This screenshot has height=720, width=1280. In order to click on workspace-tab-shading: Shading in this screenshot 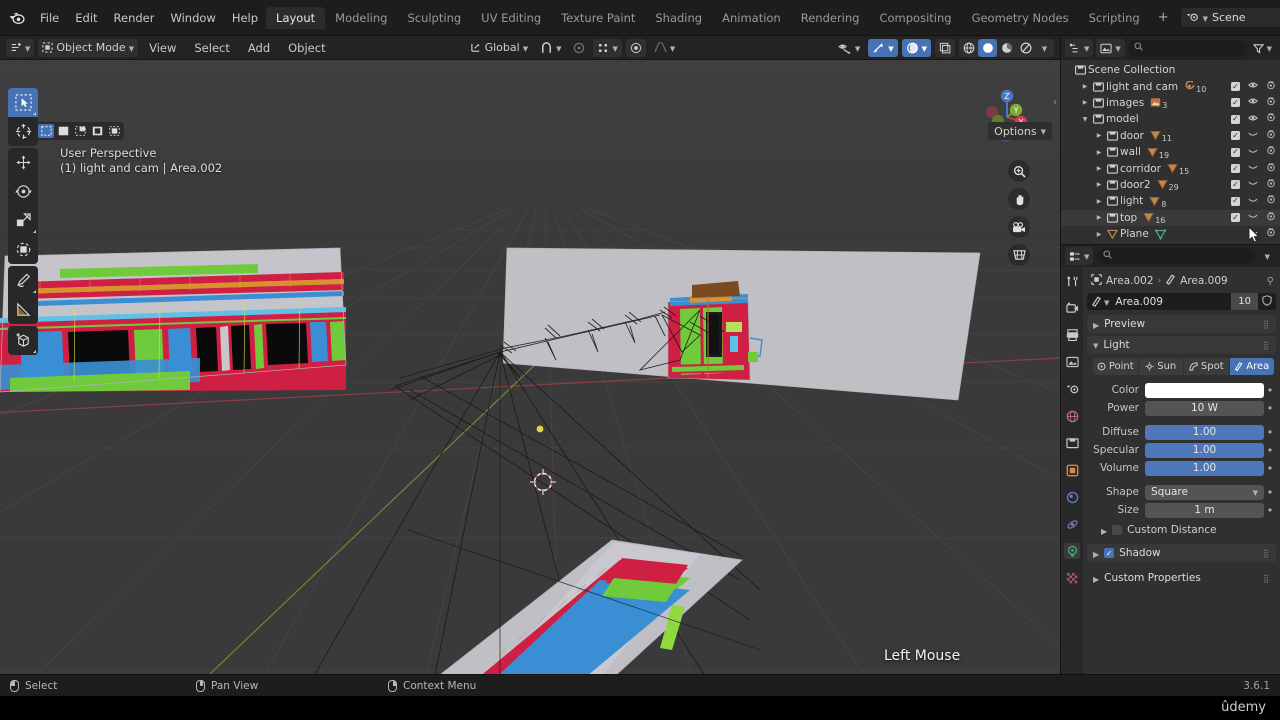, I will do `click(678, 18)`.